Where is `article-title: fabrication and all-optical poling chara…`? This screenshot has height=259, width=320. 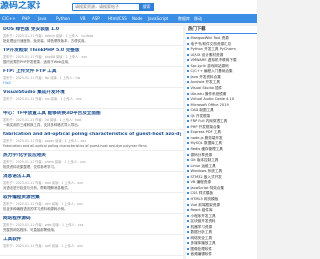 article-title: fabrication and all-optical poling chara… is located at coordinates (92, 135).